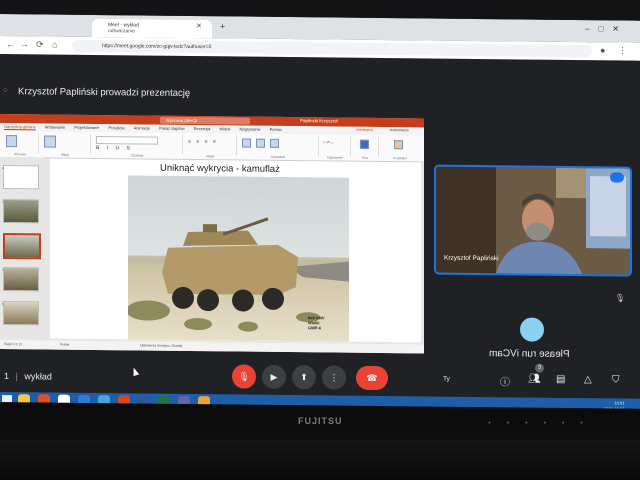 This screenshot has width=640, height=480. I want to click on home-icon: ⌂, so click(54, 45).